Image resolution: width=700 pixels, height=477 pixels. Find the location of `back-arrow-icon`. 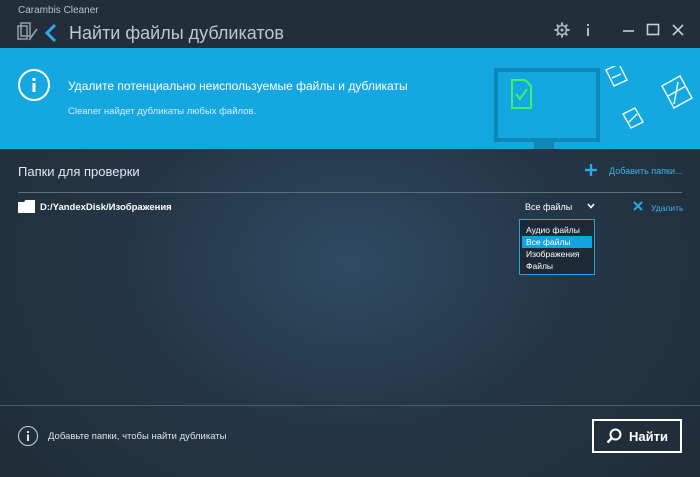

back-arrow-icon is located at coordinates (51, 33).